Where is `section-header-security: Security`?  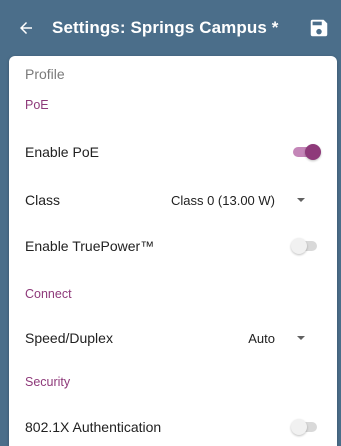
section-header-security: Security is located at coordinates (48, 382).